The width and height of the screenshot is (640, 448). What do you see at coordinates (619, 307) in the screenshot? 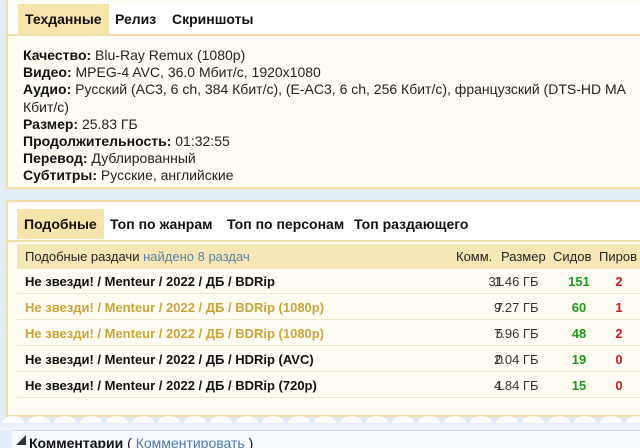
I see `peers-value: 1` at bounding box center [619, 307].